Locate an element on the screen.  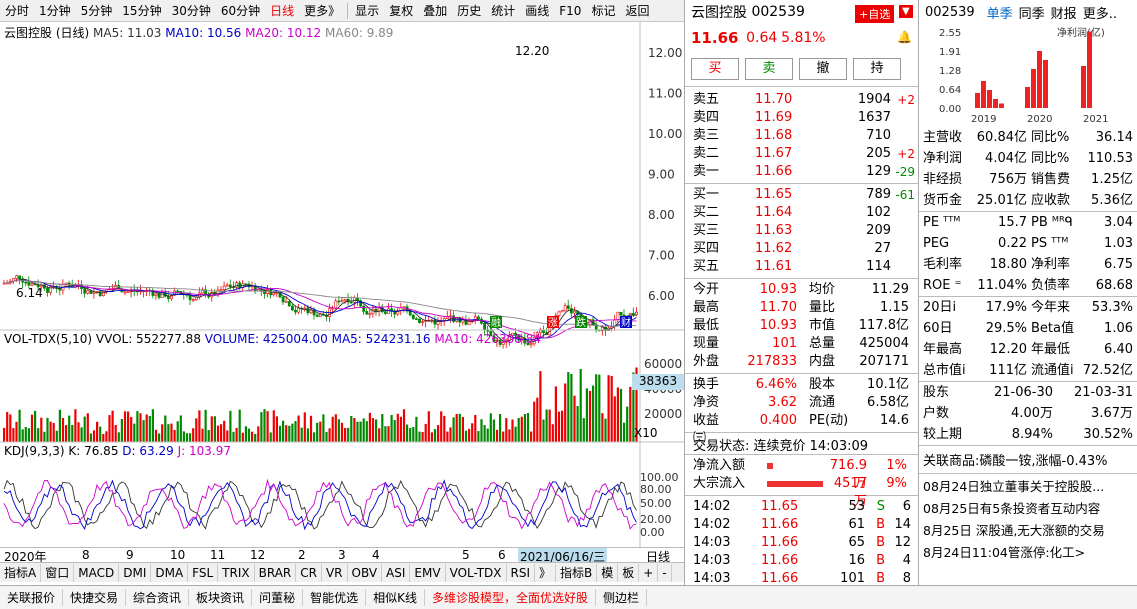
indicator-tab: RSI is located at coordinates (521, 572).